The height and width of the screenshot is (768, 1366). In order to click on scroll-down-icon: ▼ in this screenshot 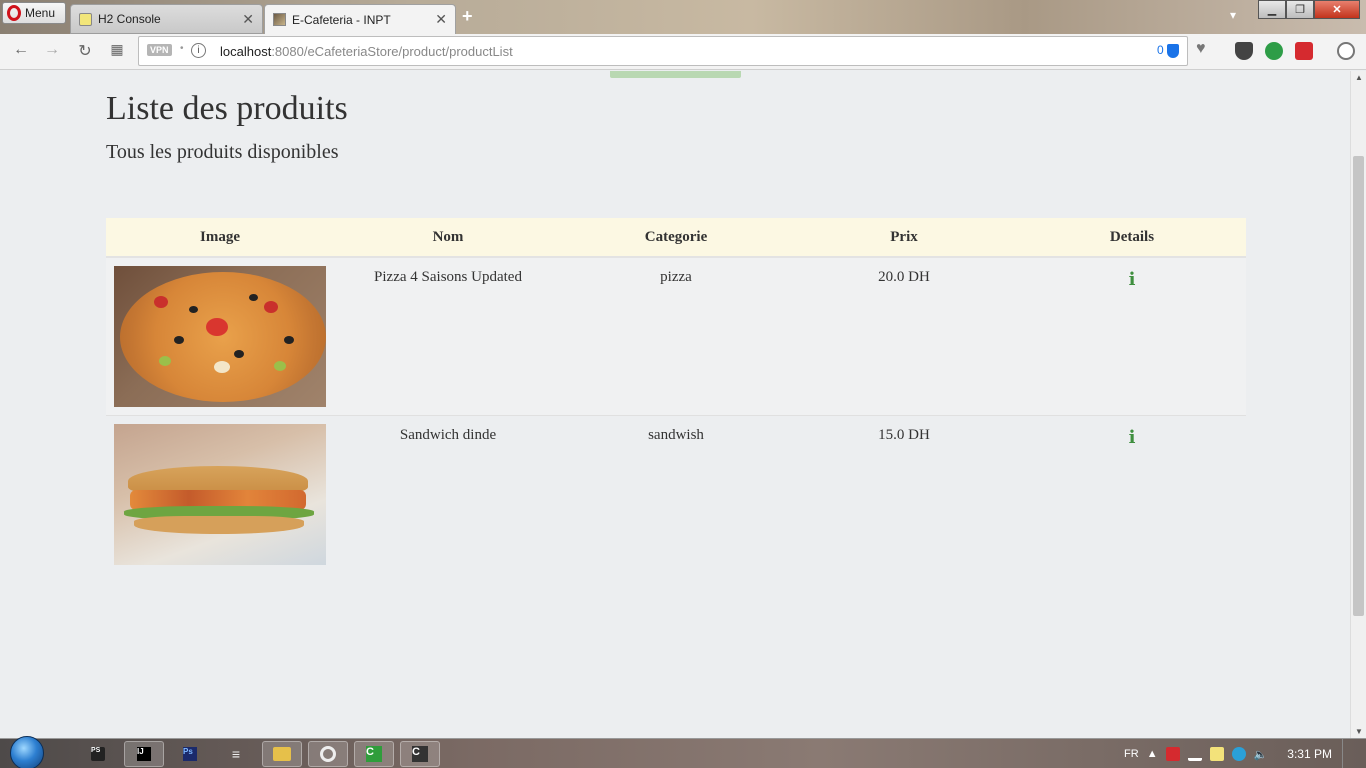, I will do `click(1359, 731)`.